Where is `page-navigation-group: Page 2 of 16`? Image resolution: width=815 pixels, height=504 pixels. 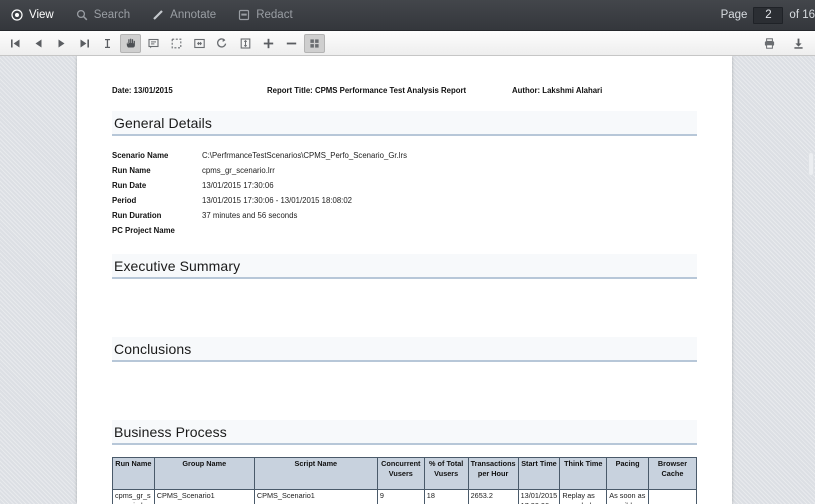
page-navigation-group: Page 2 of 16 is located at coordinates (768, 15).